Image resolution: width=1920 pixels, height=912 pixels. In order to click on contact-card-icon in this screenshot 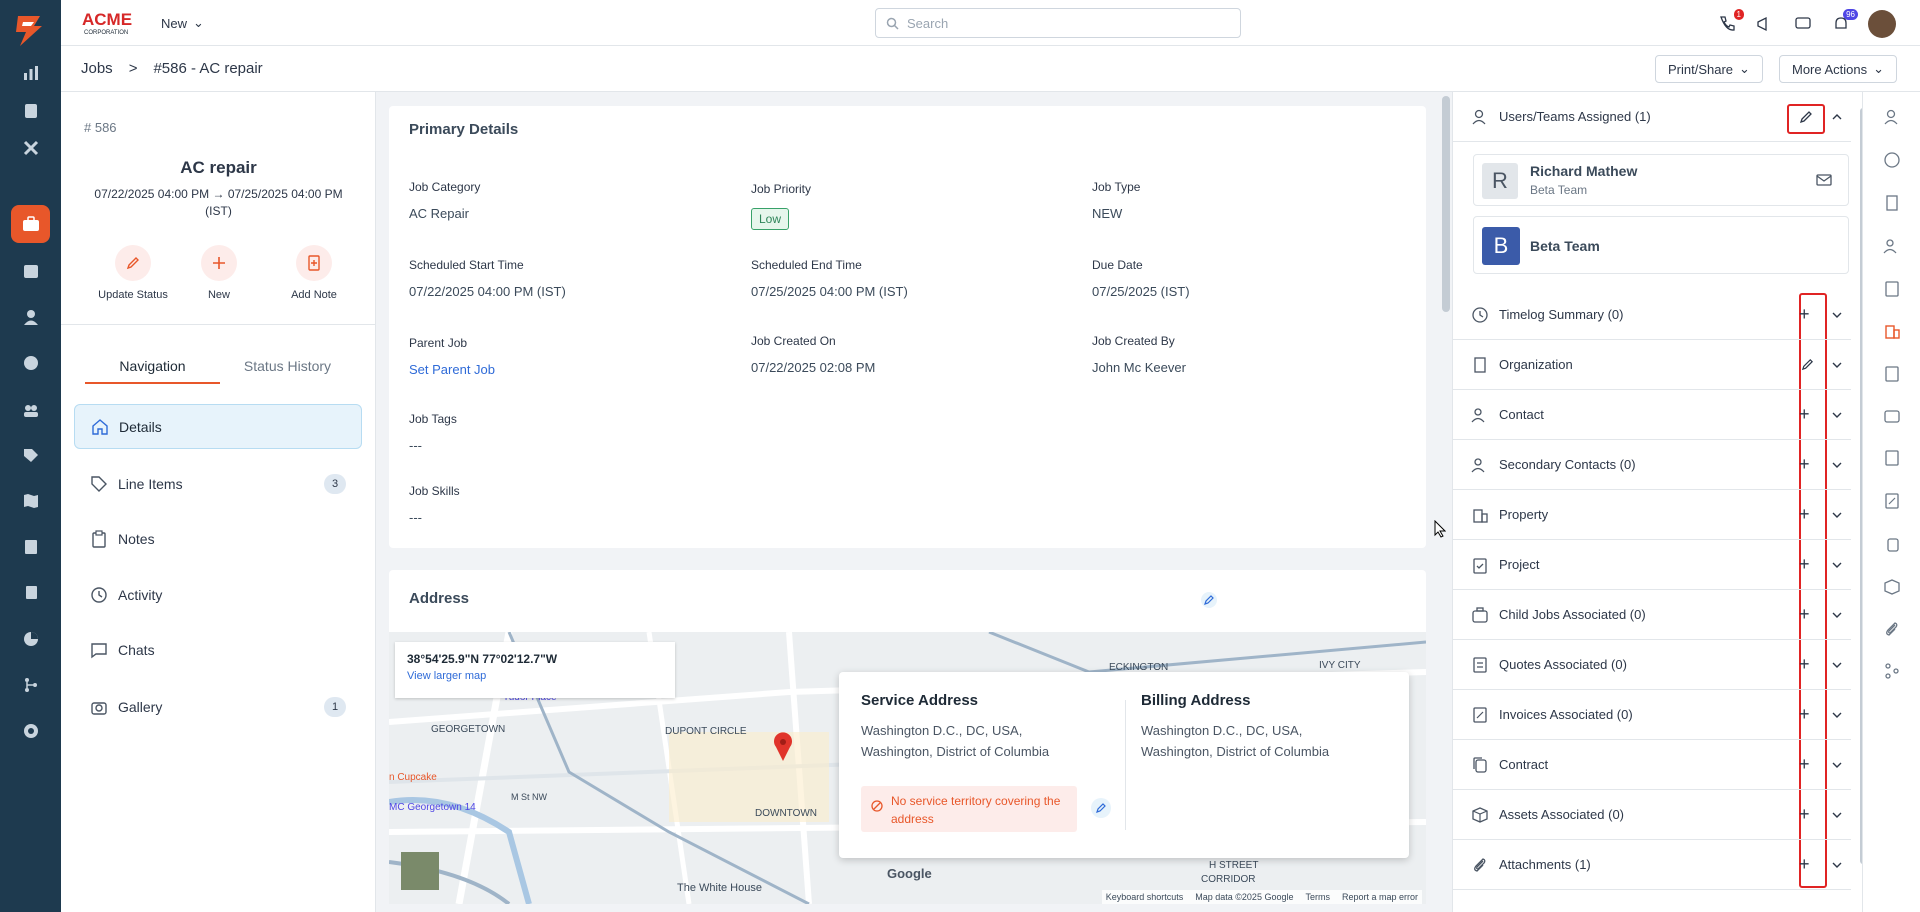, I will do `click(1892, 289)`.